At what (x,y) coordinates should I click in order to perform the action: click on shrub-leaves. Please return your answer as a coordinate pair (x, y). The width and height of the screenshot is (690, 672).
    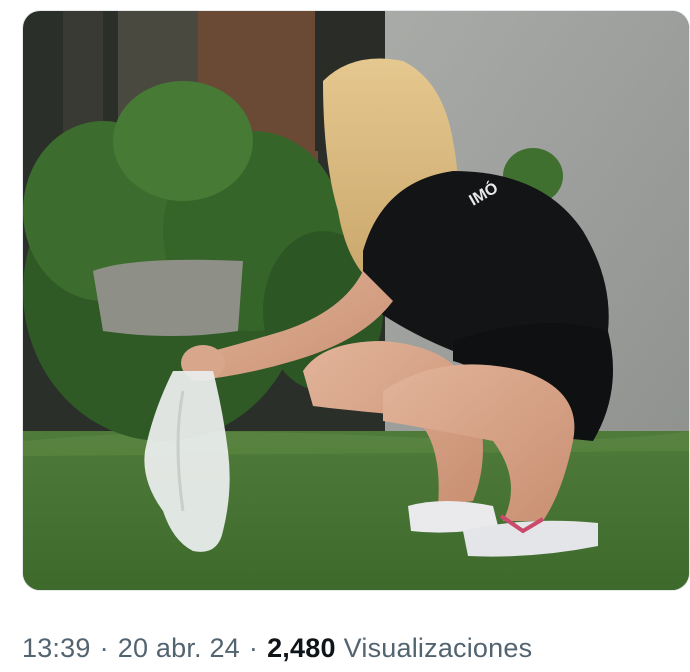
    Looking at the image, I should click on (183, 141).